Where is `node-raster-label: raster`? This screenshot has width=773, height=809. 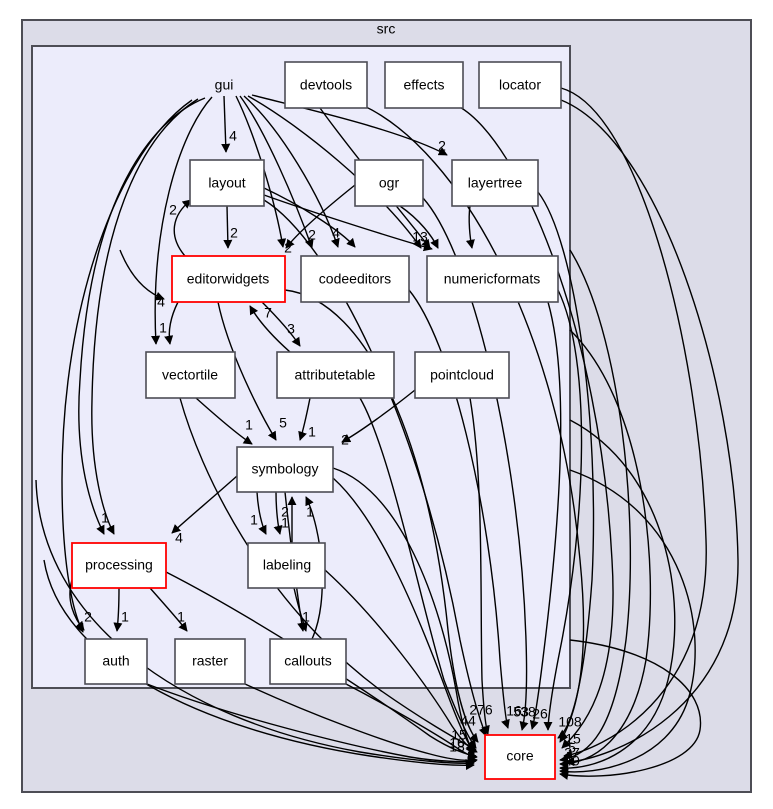 node-raster-label: raster is located at coordinates (210, 661).